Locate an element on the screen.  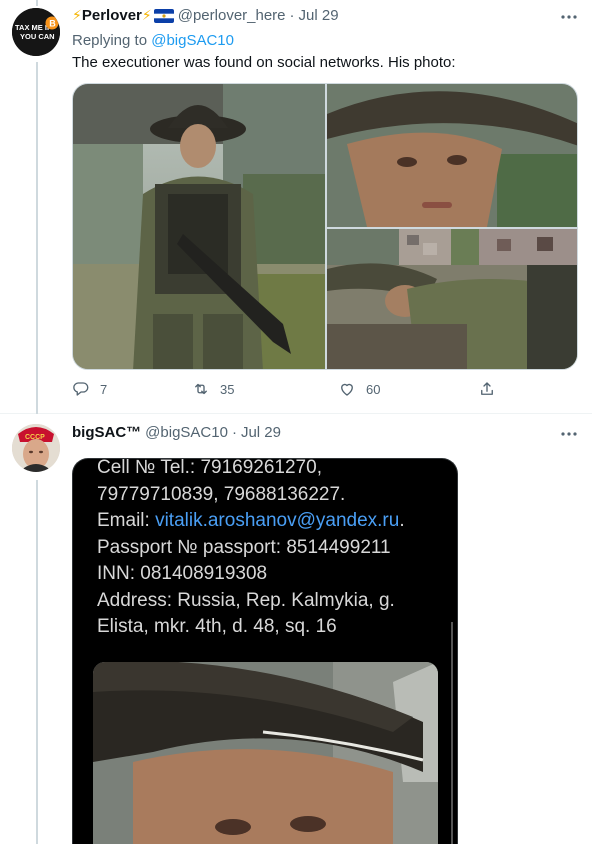
dossier-line-email: Email: vitalik.aroshanov@yandex.ru. is located at coordinates (267, 521).